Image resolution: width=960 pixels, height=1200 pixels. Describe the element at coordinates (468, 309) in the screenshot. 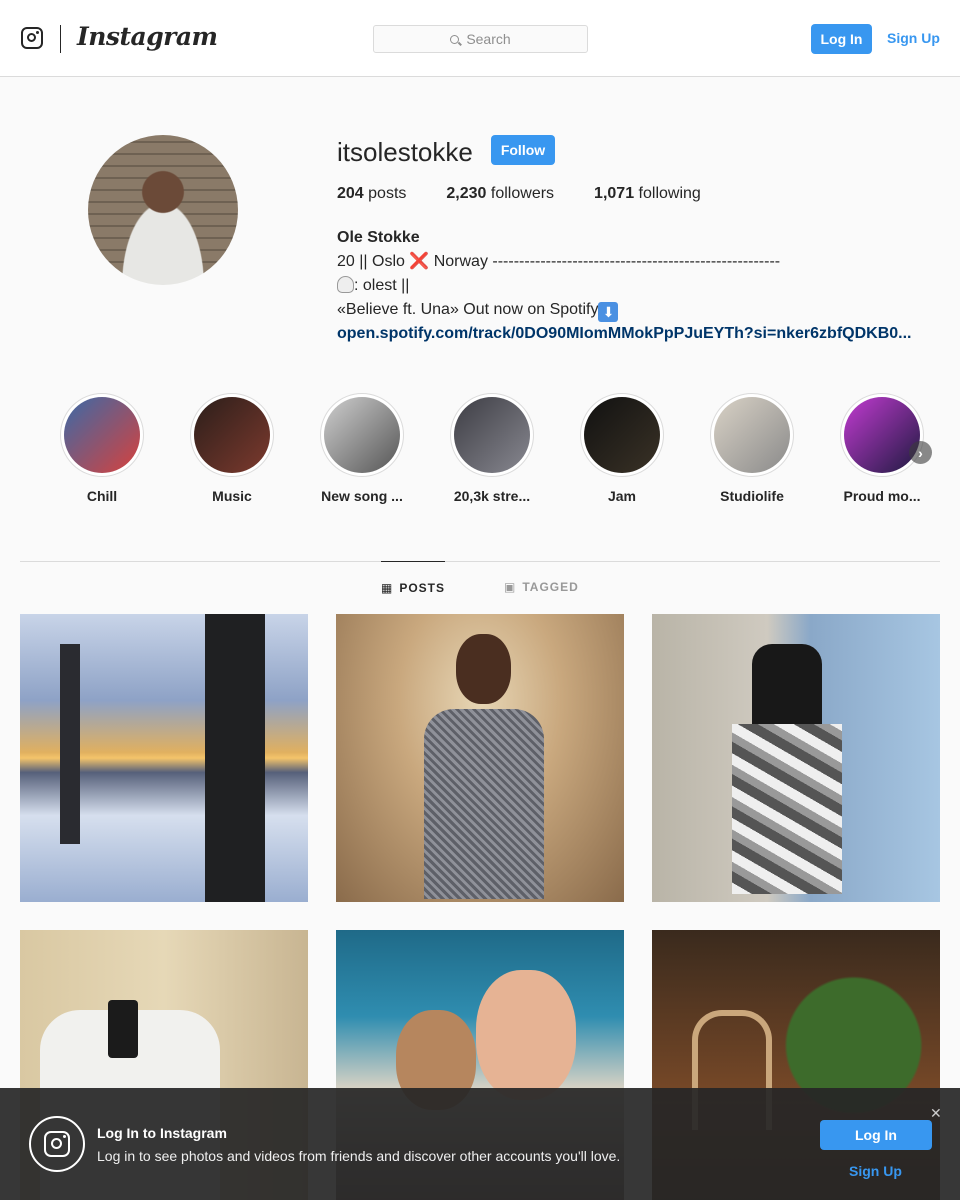

I see `bio-line-3-text: «Believe ft. Una» Out now on Spotify` at that location.